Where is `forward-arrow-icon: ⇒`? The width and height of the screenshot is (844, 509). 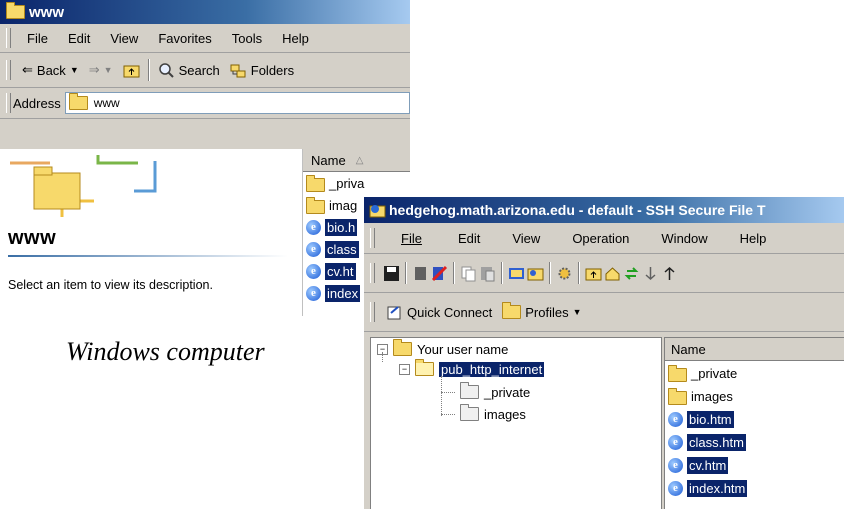 forward-arrow-icon: ⇒ is located at coordinates (94, 69).